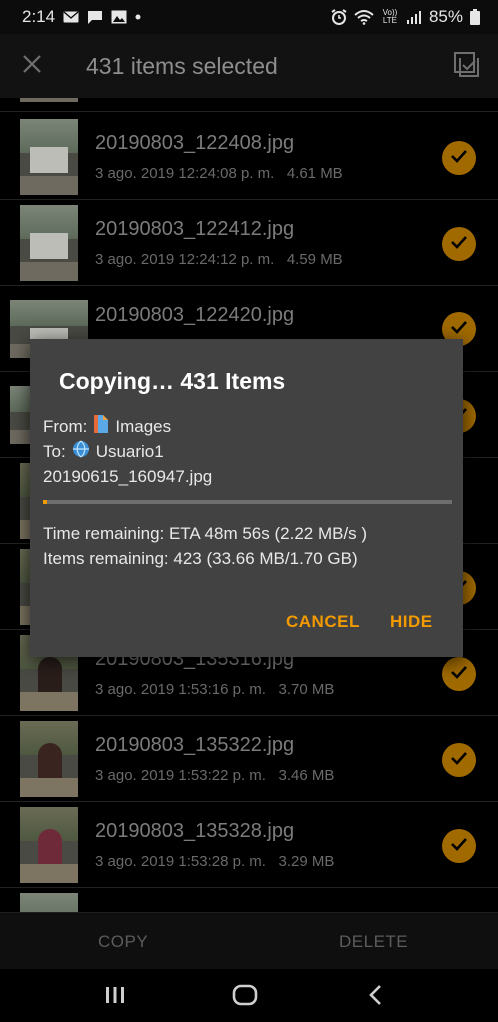  I want to click on file-meta: 3 ago. 2019 12:24:12 p. m. 4.59 MB, so click(219, 259).